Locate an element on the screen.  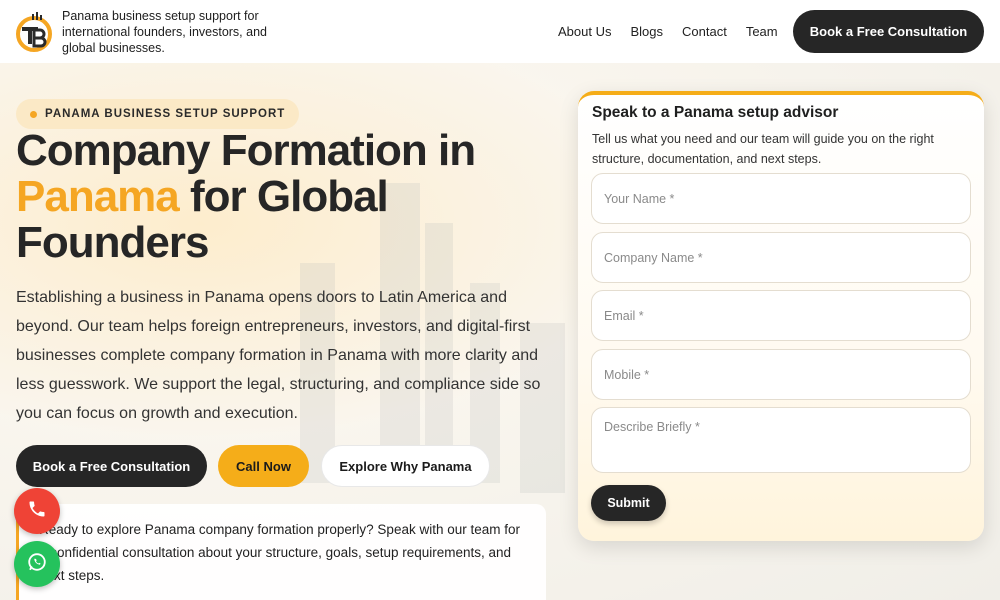
hero-title-part1: Company Formation in is located at coordinates (246, 150).